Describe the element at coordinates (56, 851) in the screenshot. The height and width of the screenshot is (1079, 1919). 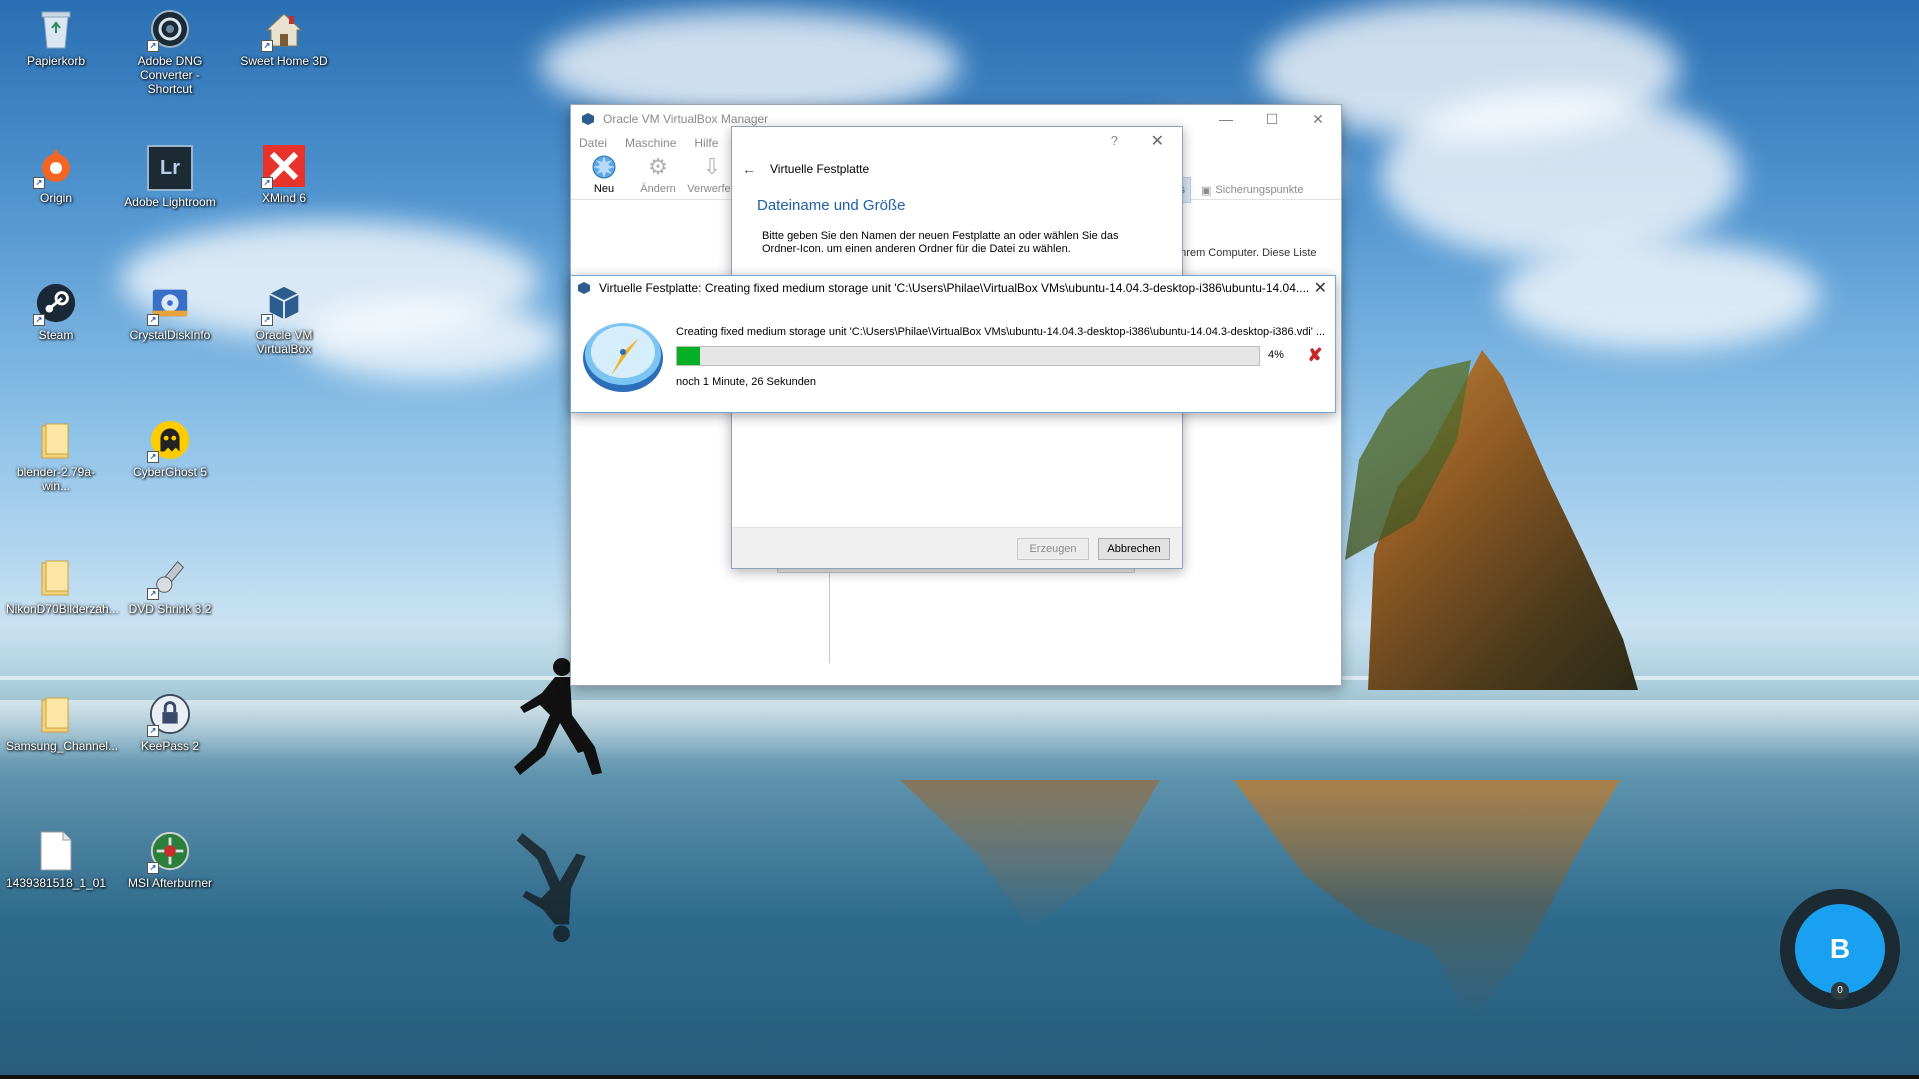
I see `file-icon` at that location.